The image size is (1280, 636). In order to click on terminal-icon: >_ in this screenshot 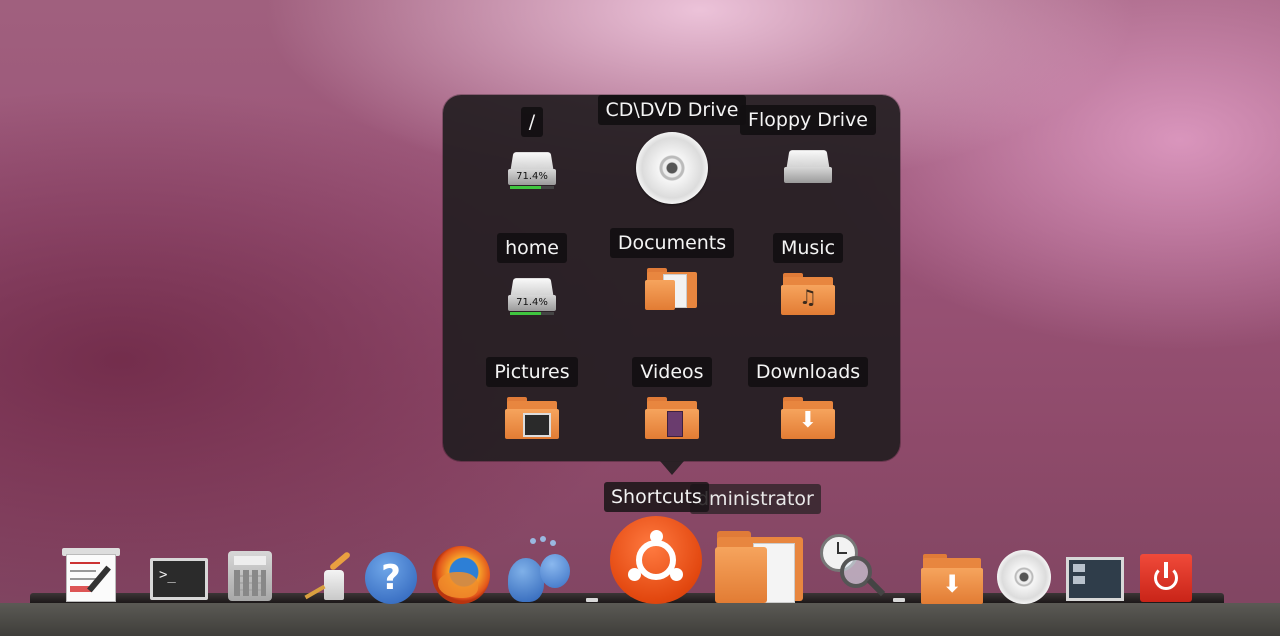, I will do `click(179, 579)`.